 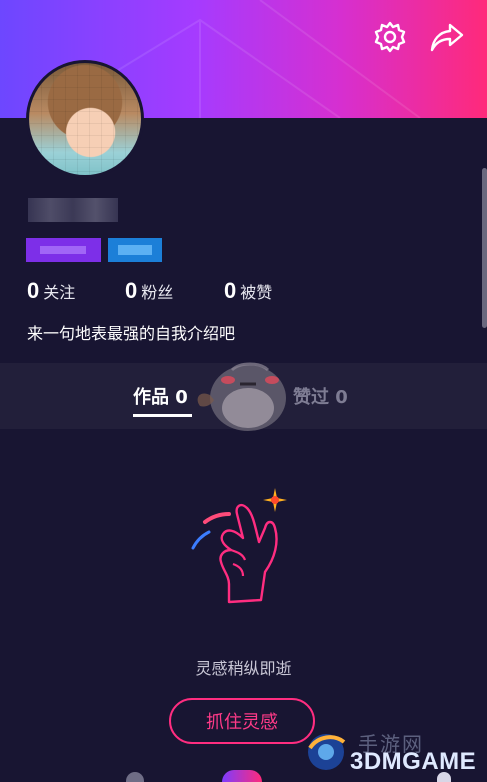 What do you see at coordinates (243, 668) in the screenshot?
I see `empty-state-message: 灵感稍纵即逝` at bounding box center [243, 668].